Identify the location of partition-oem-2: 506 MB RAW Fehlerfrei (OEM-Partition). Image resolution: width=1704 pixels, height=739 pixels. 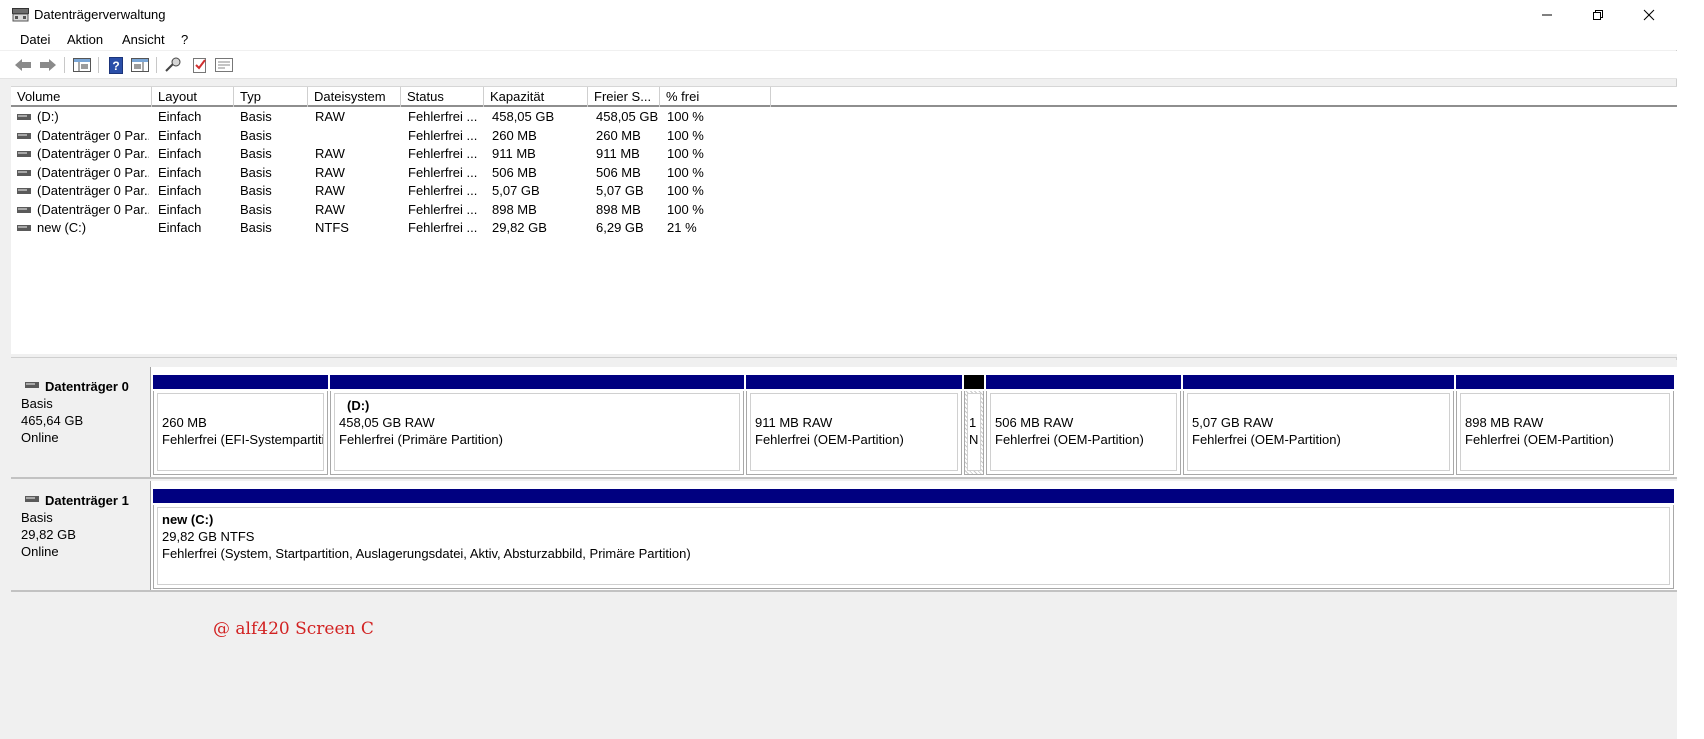
(1083, 425).